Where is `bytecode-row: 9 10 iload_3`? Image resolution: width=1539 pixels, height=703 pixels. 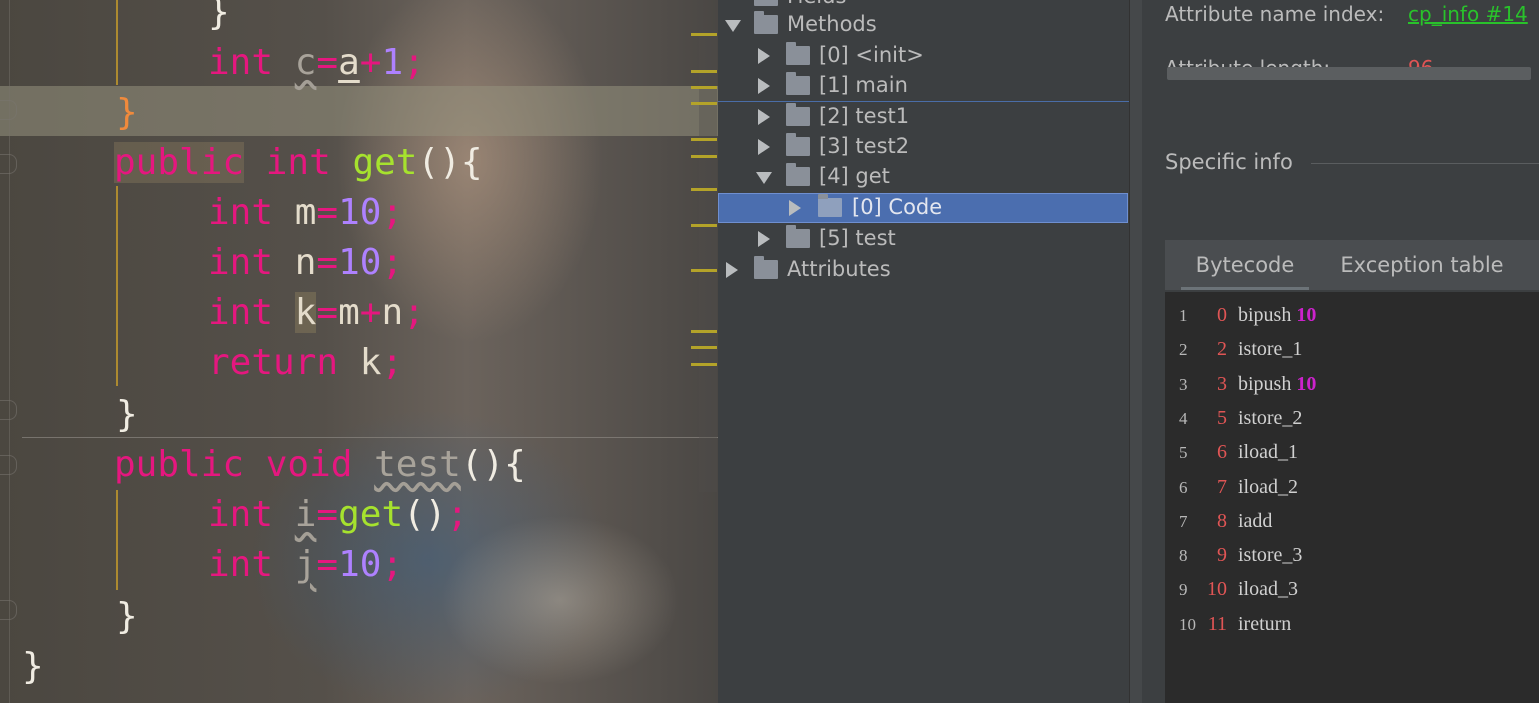 bytecode-row: 9 10 iload_3 is located at coordinates (1352, 593).